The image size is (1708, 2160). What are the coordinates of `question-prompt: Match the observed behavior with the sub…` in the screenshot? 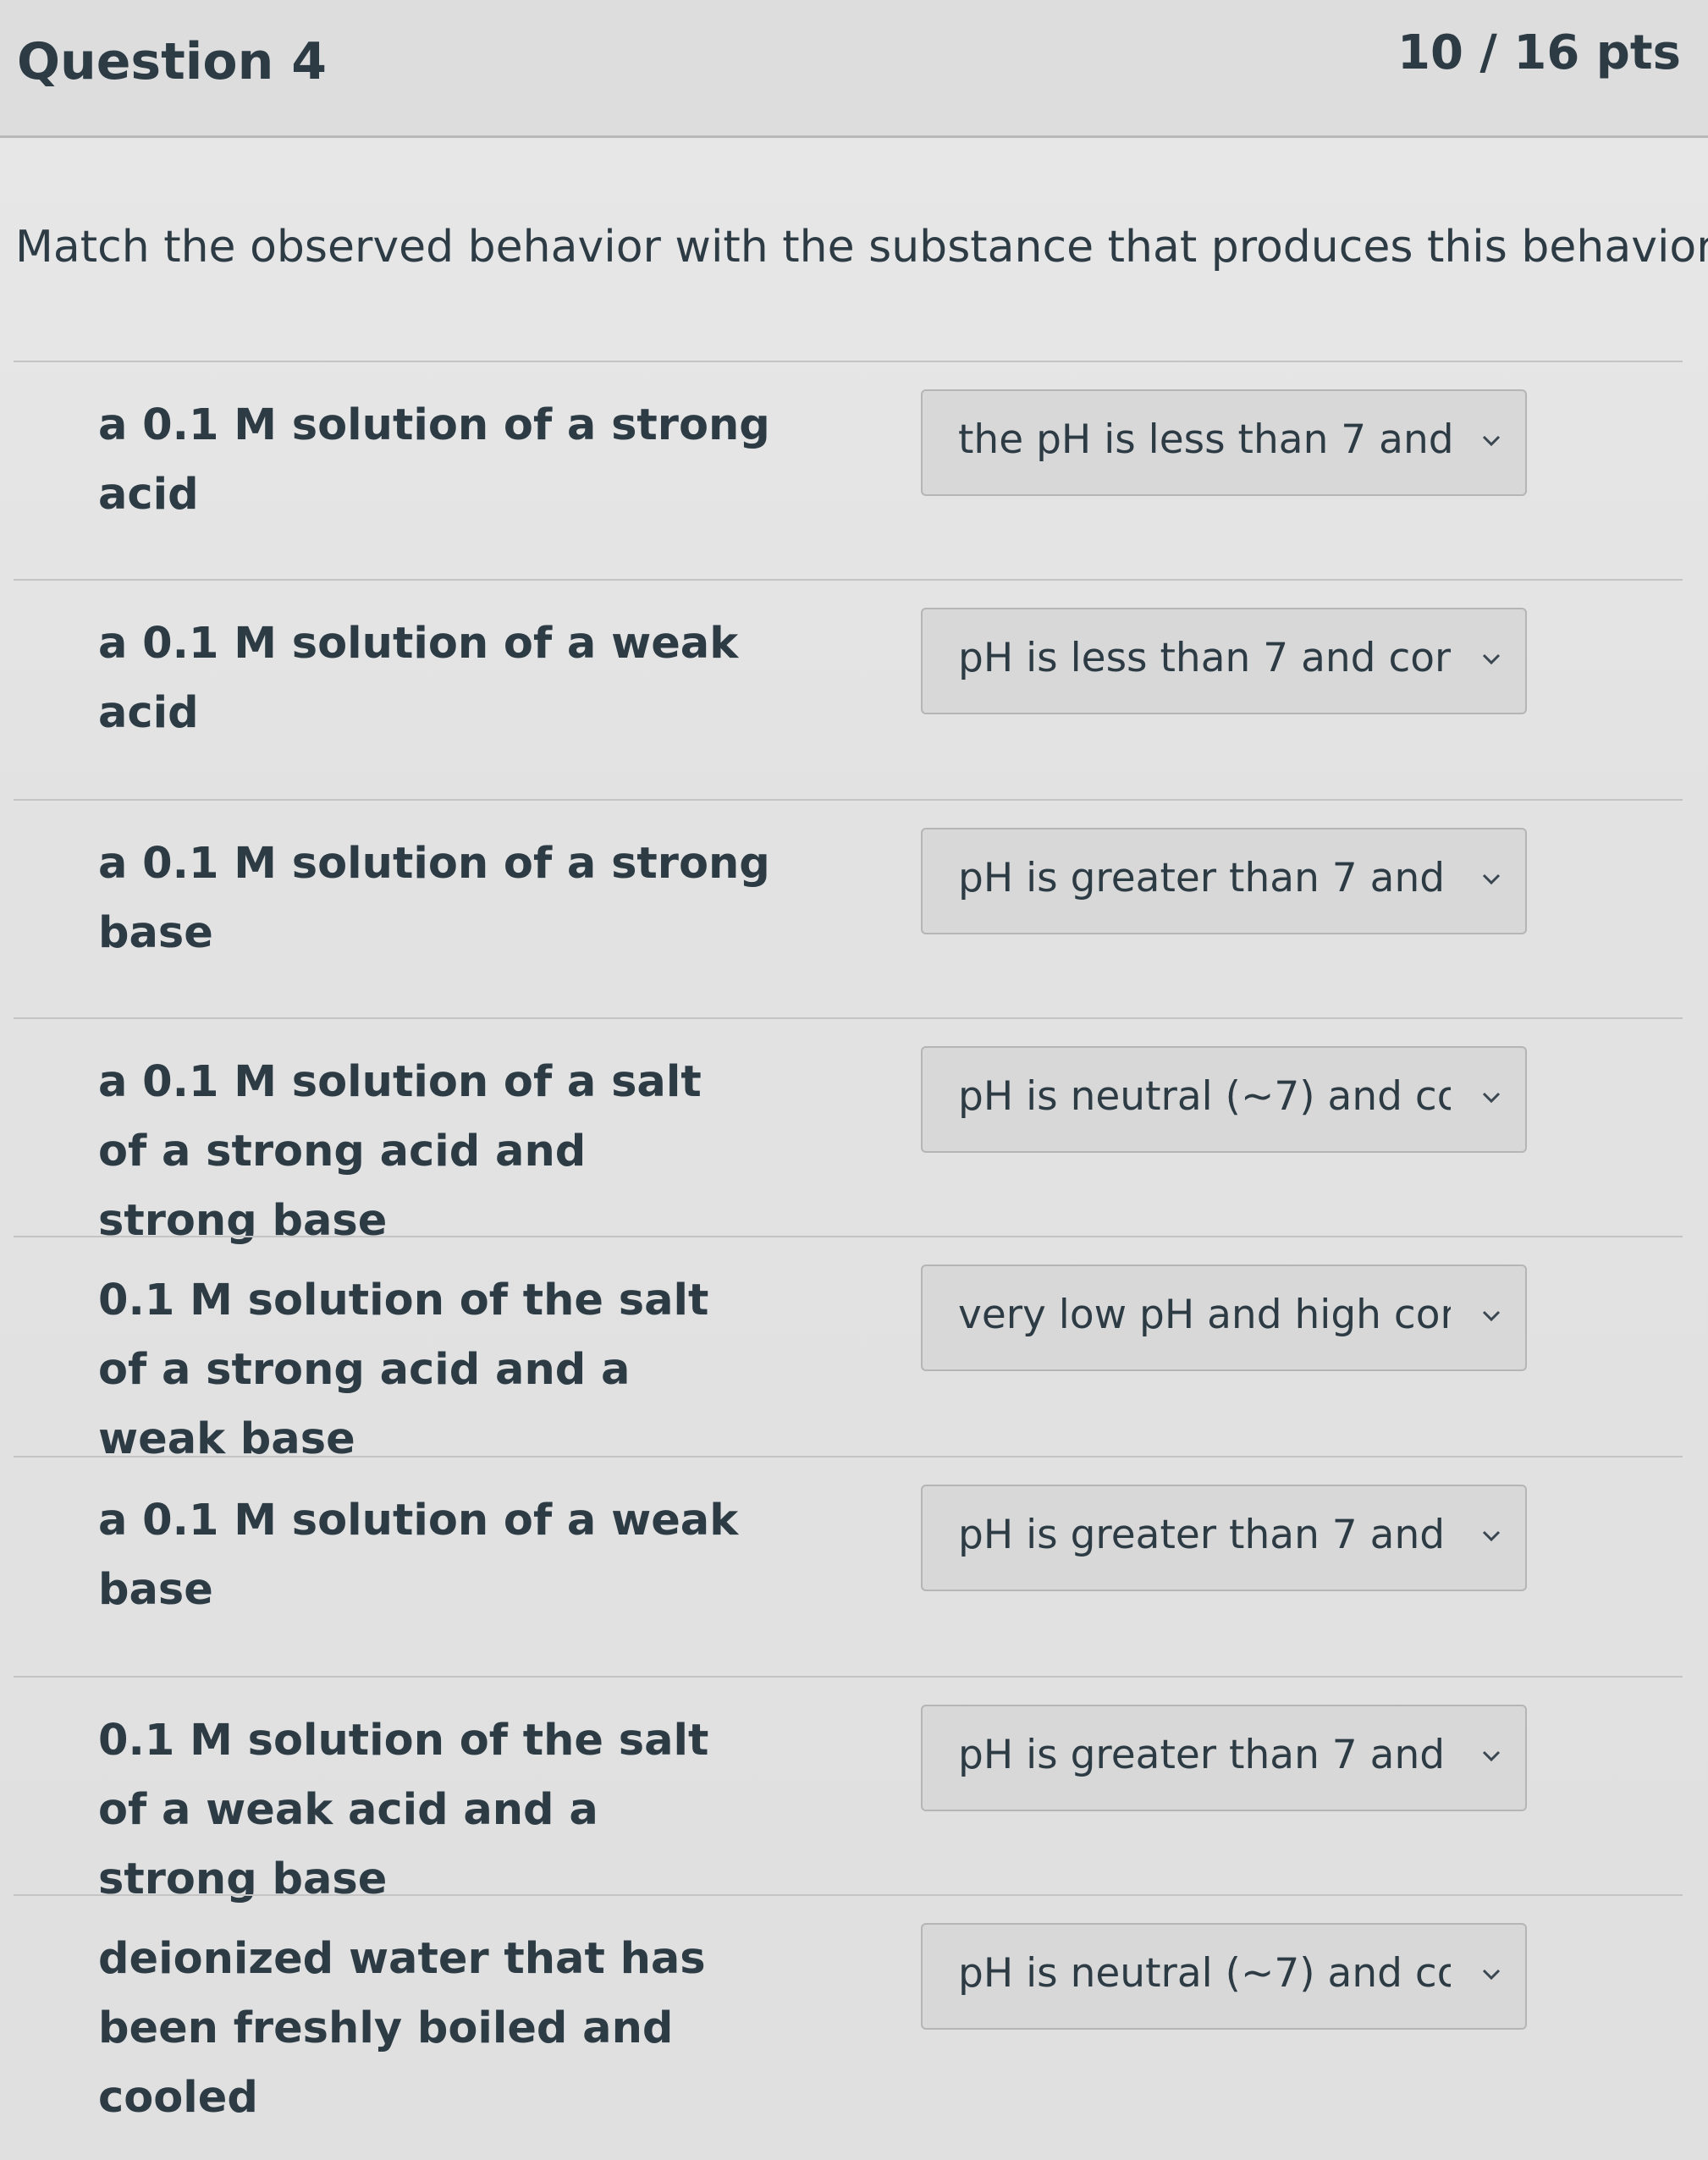 It's located at (862, 247).